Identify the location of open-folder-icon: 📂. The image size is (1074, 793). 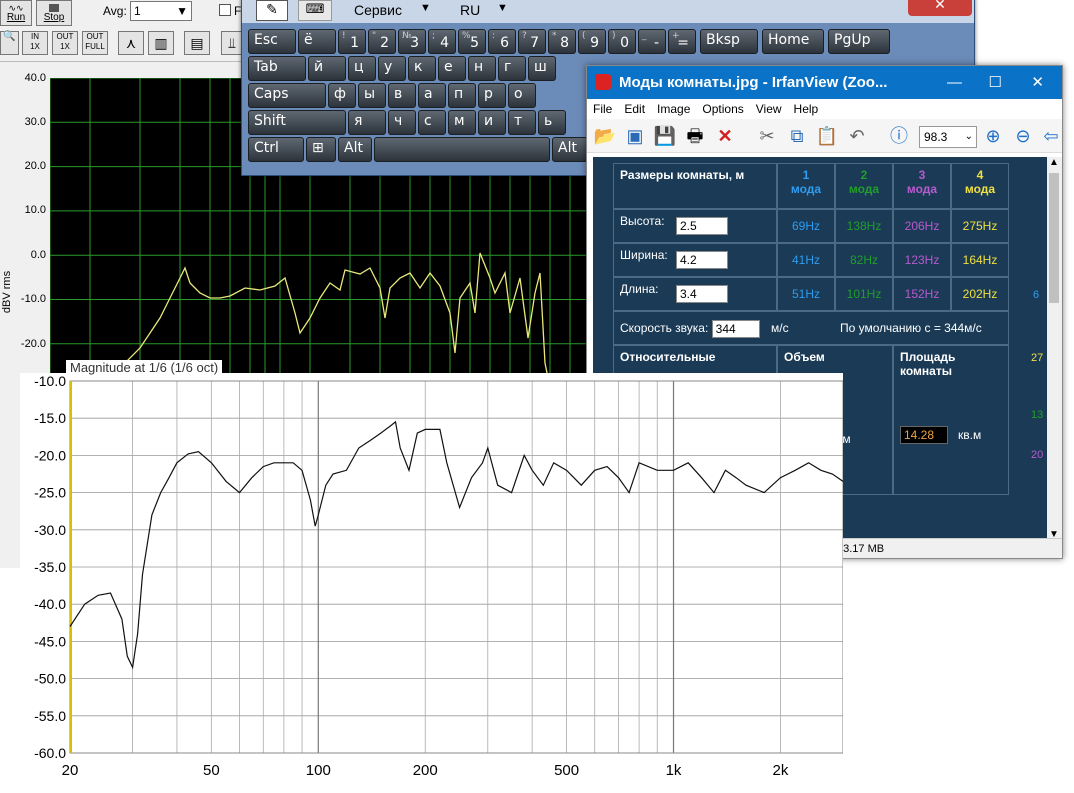
(605, 136).